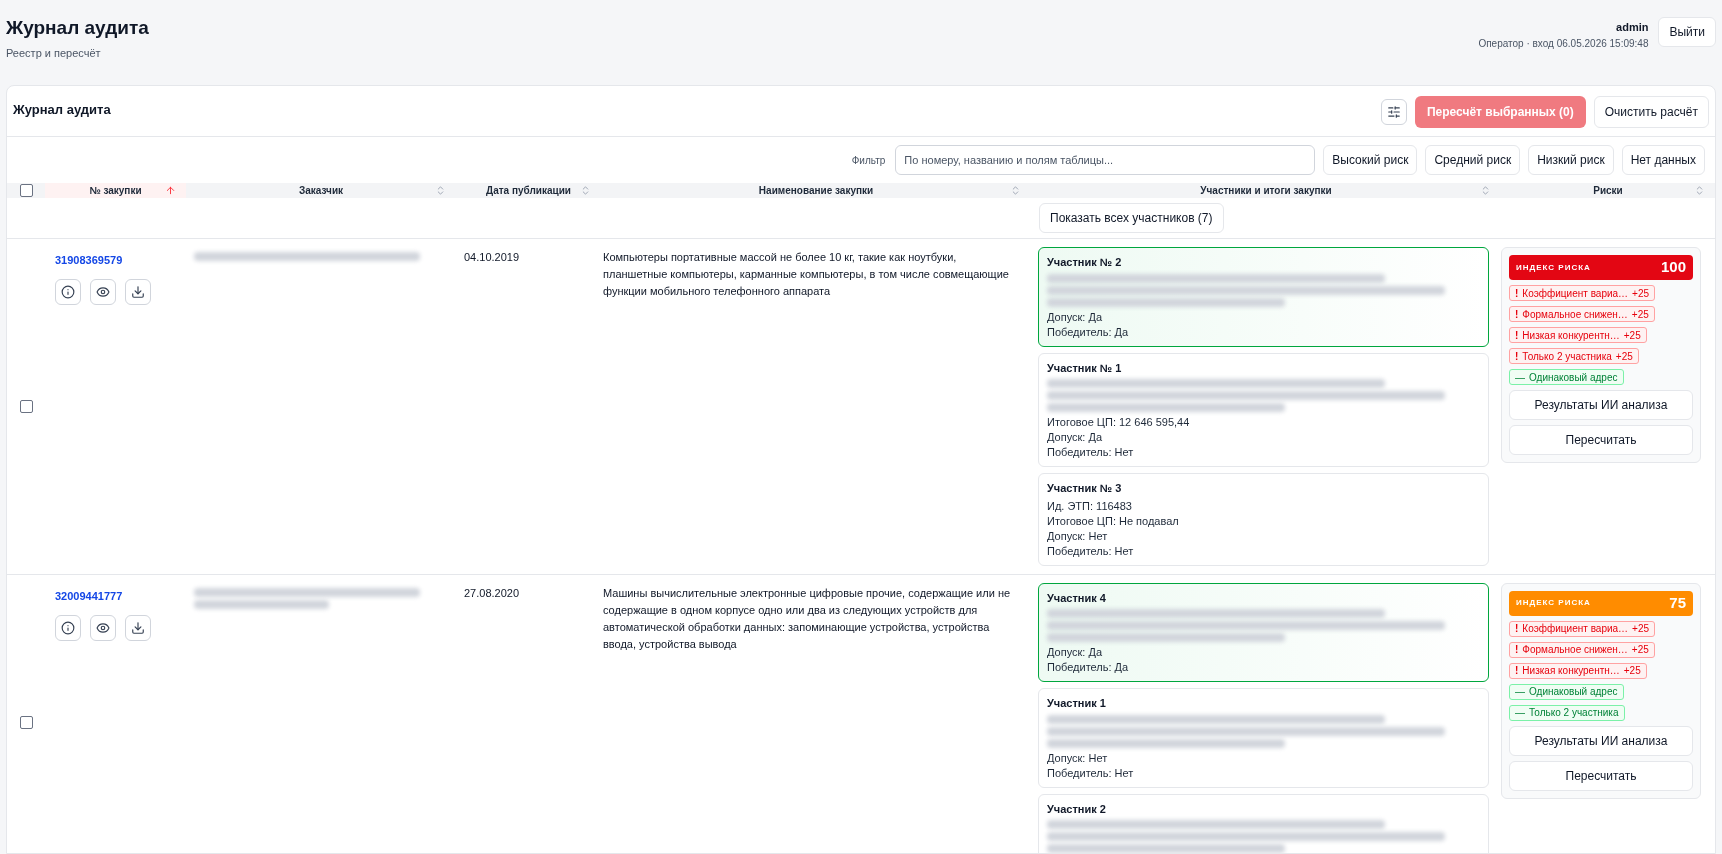 This screenshot has width=1722, height=854. Describe the element at coordinates (1574, 356) in the screenshot. I see `risk-tag: ! Только 2 участника +25` at that location.